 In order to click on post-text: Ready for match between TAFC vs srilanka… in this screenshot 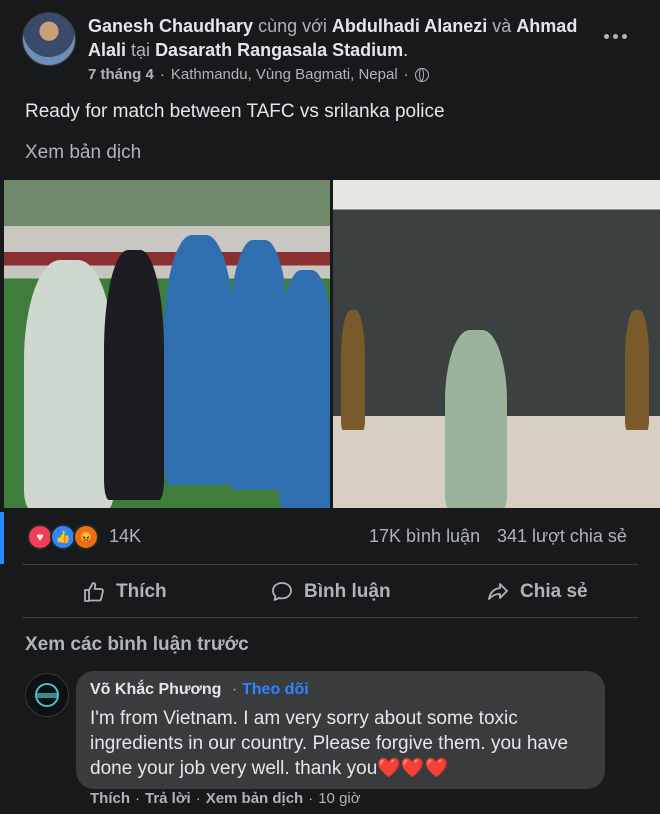, I will do `click(235, 111)`.